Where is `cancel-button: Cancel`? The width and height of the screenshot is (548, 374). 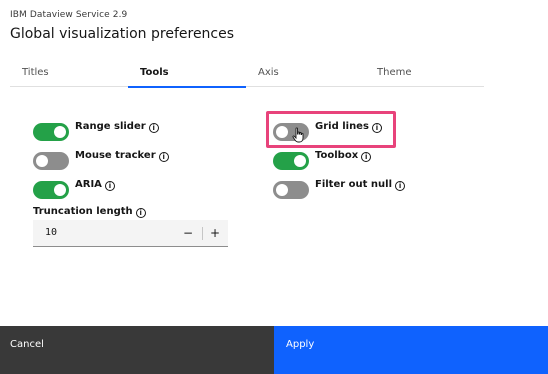 cancel-button: Cancel is located at coordinates (137, 350).